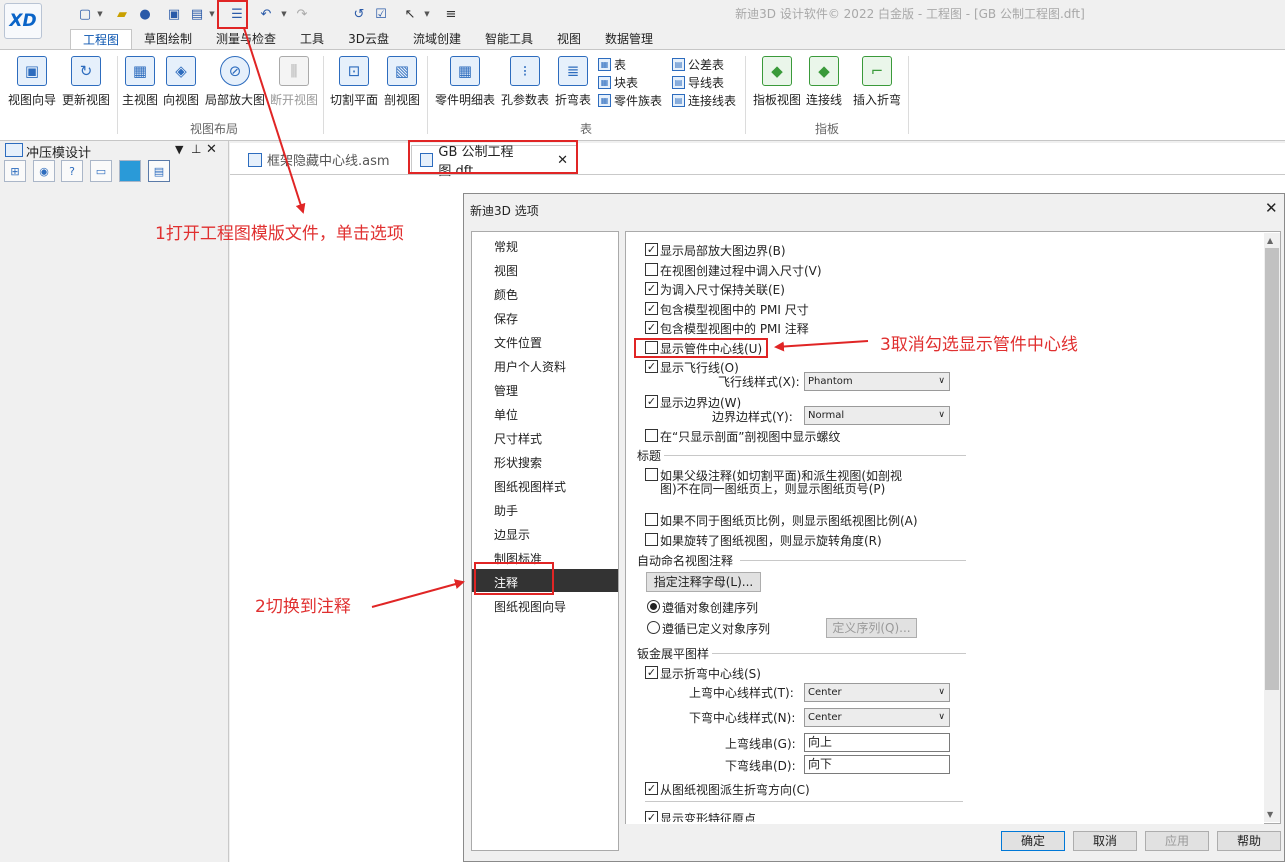 The width and height of the screenshot is (1285, 862). What do you see at coordinates (979, 345) in the screenshot?
I see `annotation-step3: 3取消勾选显示管件中心线` at bounding box center [979, 345].